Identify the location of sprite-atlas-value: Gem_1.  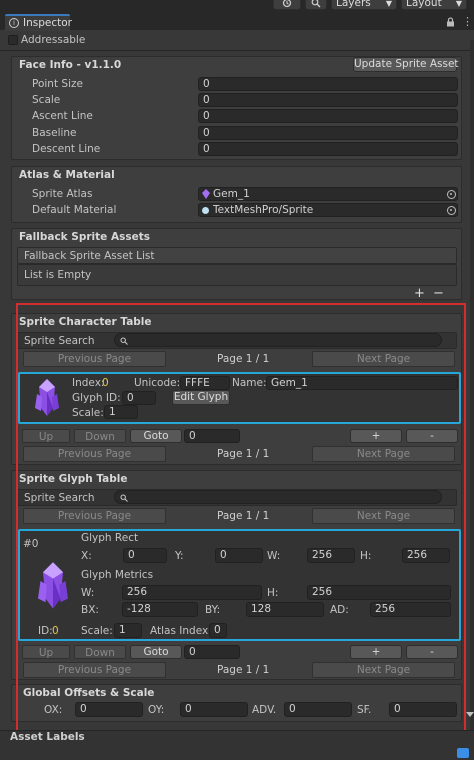
(231, 194).